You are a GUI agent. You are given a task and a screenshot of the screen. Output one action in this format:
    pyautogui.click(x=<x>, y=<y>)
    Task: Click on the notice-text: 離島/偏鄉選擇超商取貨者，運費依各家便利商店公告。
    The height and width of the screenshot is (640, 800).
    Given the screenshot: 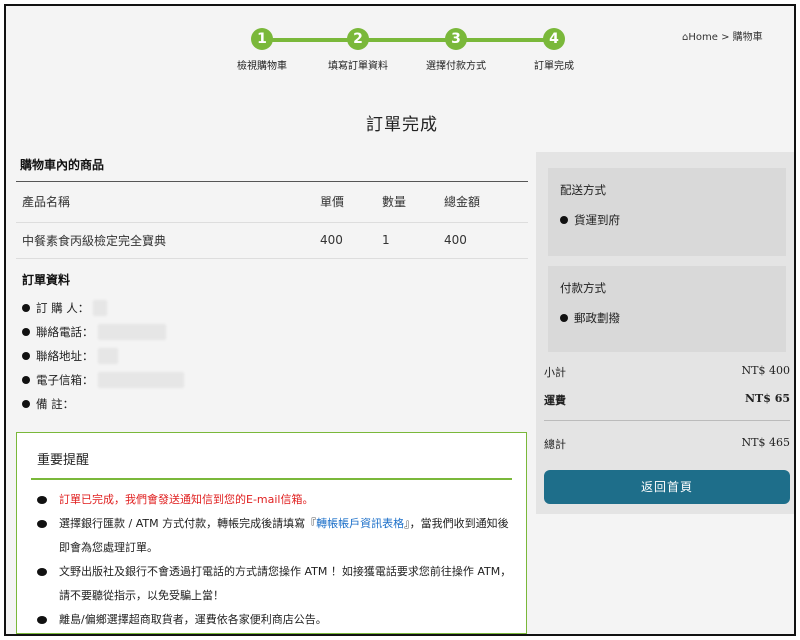 What is the action you would take?
    pyautogui.click(x=193, y=619)
    